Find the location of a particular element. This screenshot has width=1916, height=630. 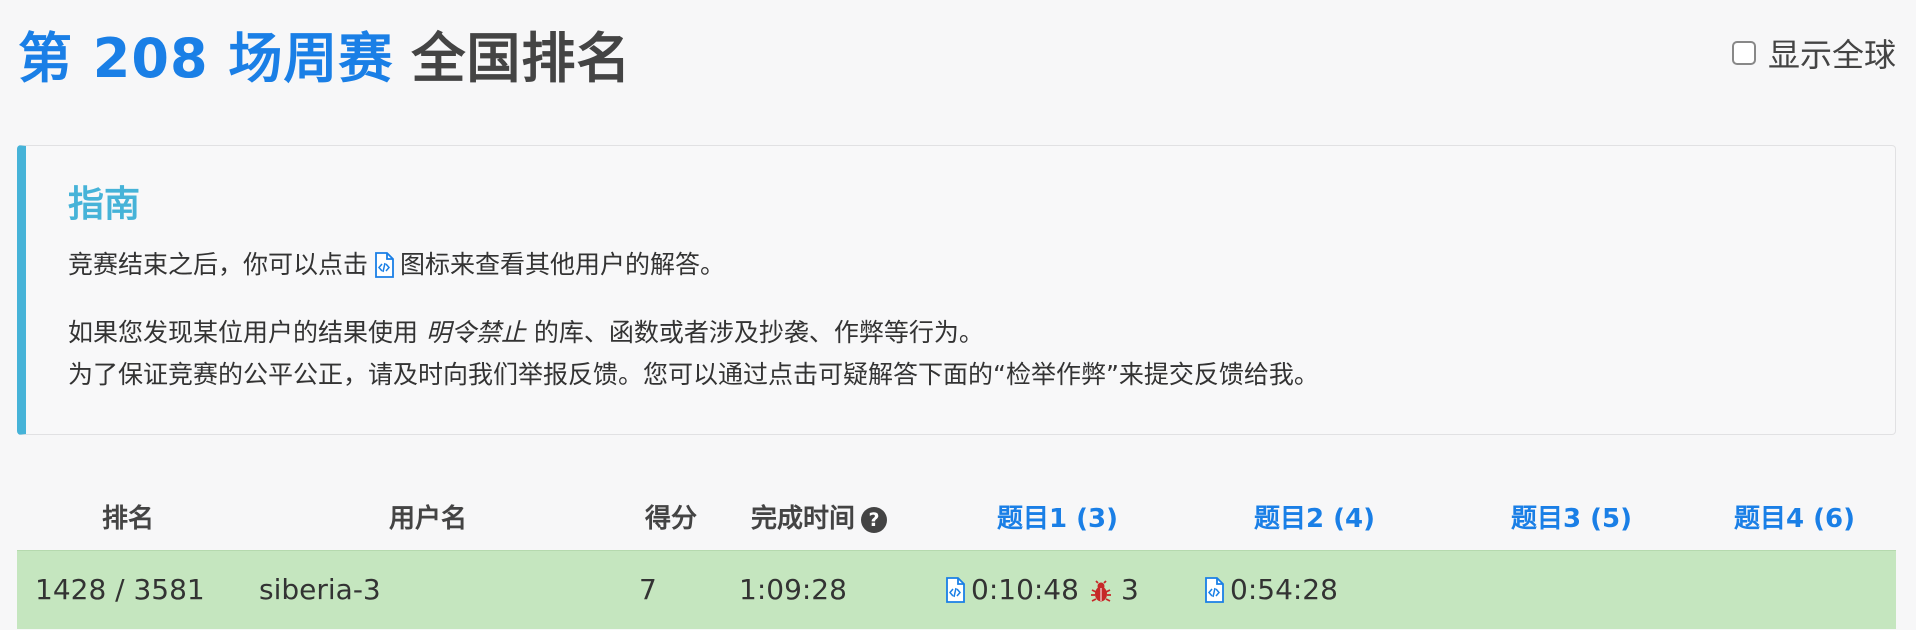

row-question-1-time: 0:10:48 is located at coordinates (1025, 589).